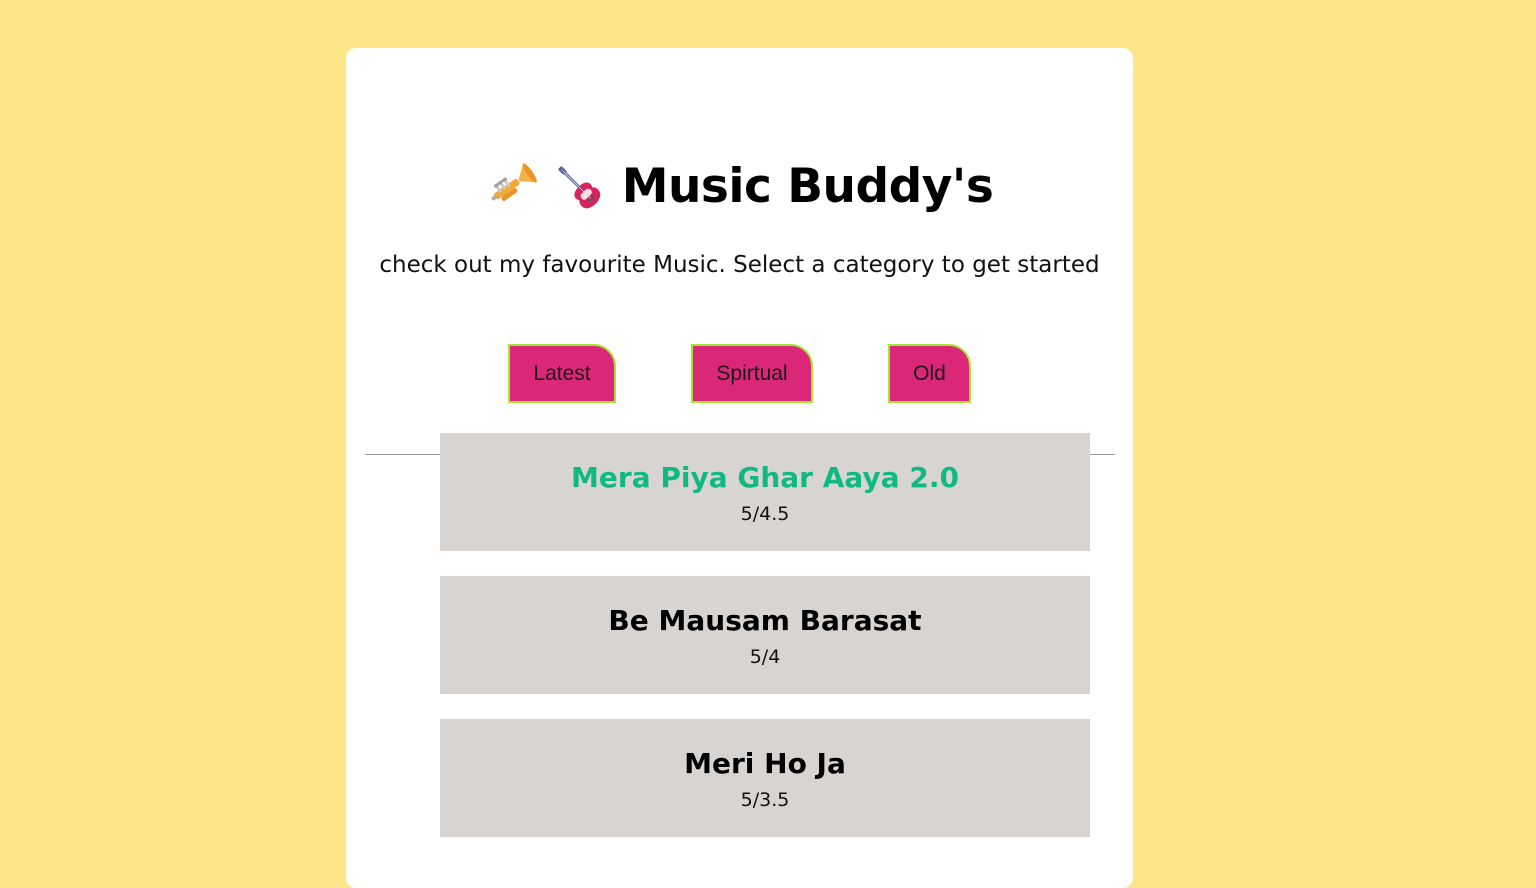 The height and width of the screenshot is (888, 1536). Describe the element at coordinates (807, 186) in the screenshot. I see `page-title: Music Buddy's` at that location.